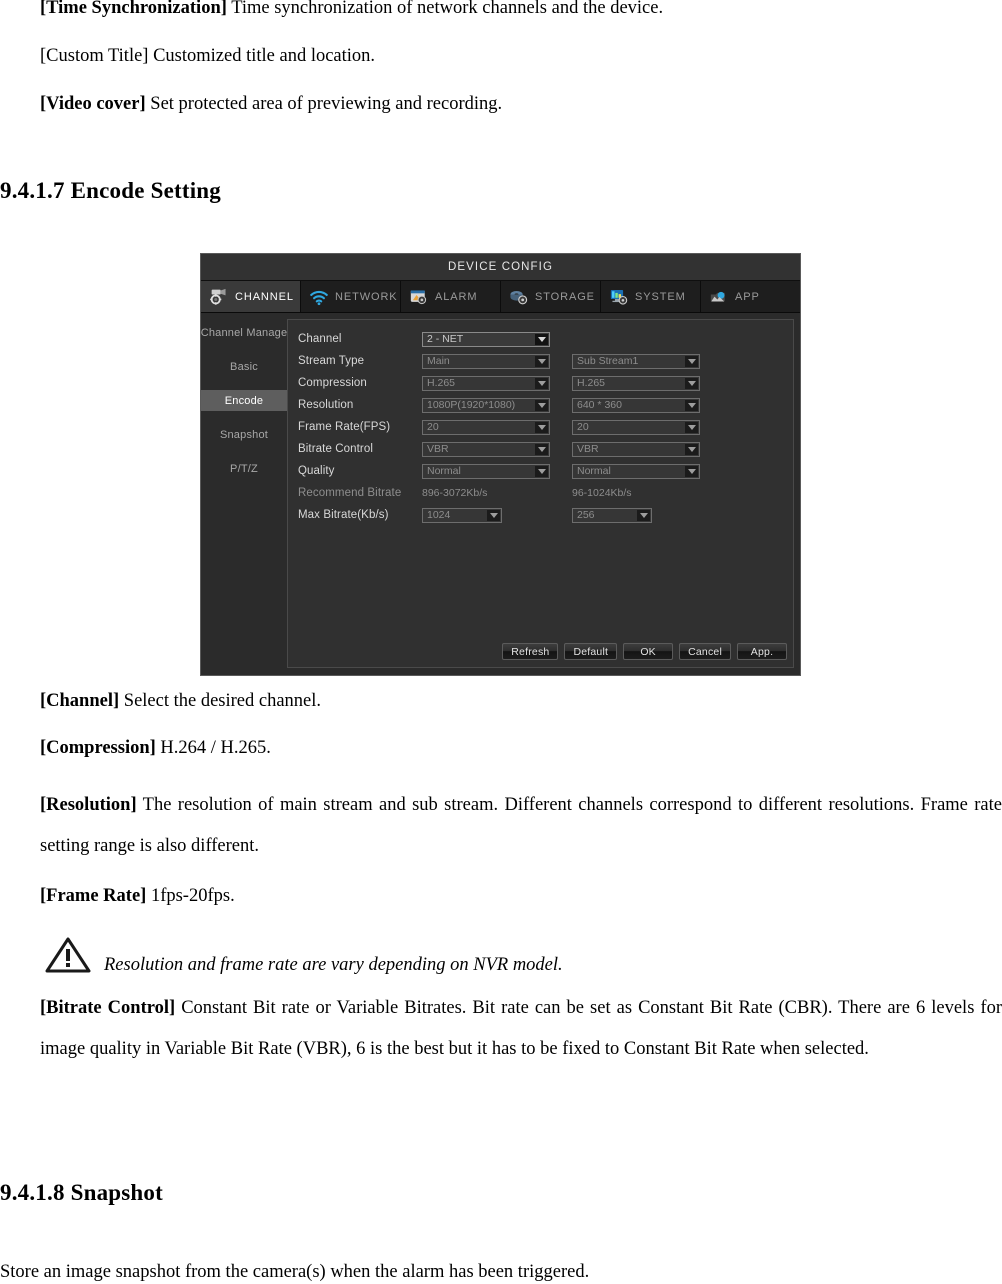 The height and width of the screenshot is (1284, 1002). Describe the element at coordinates (433, 427) in the screenshot. I see `select-frame-rate-main-value: 20` at that location.